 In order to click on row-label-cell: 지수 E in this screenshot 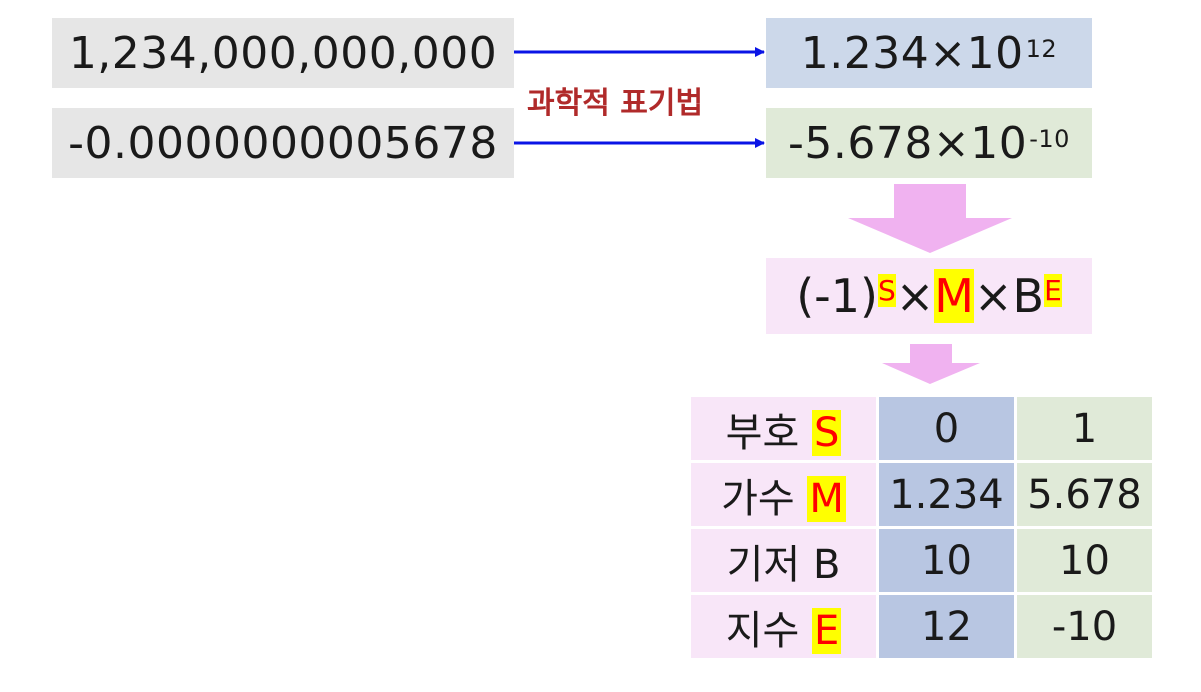, I will do `click(783, 626)`.